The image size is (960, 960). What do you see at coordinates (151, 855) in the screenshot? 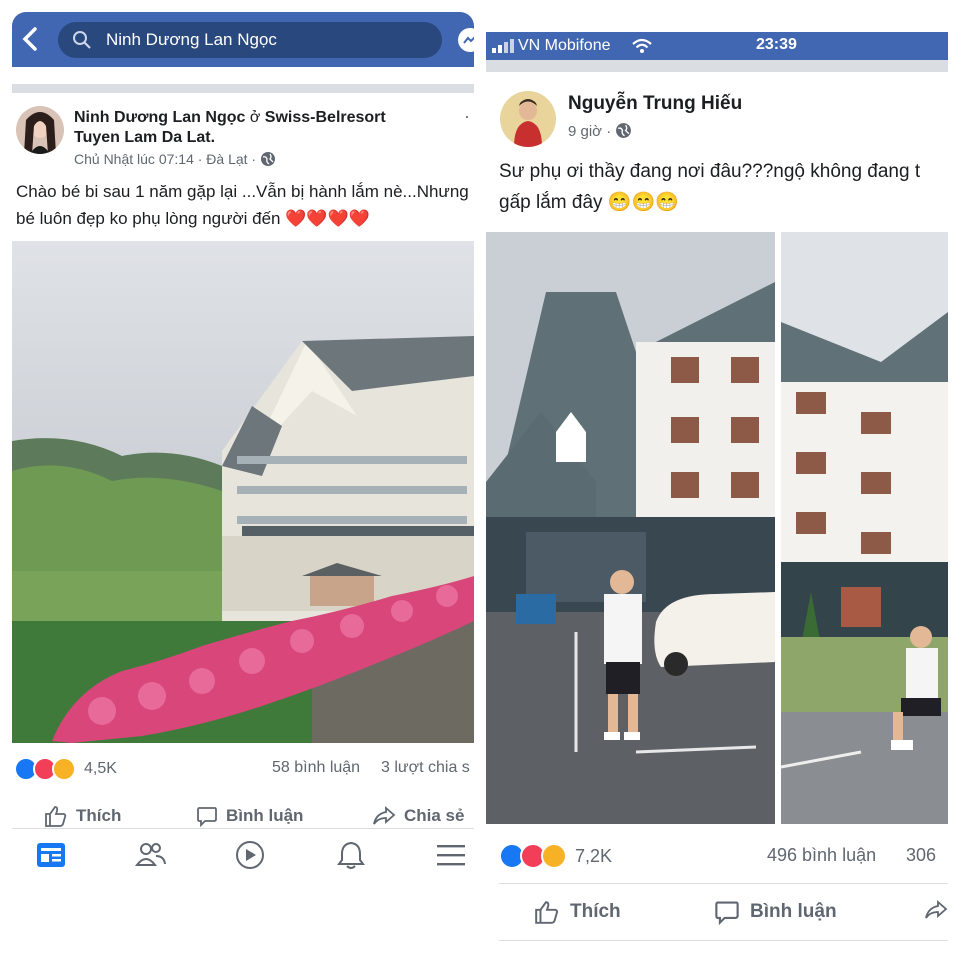
I see `friends-icon` at bounding box center [151, 855].